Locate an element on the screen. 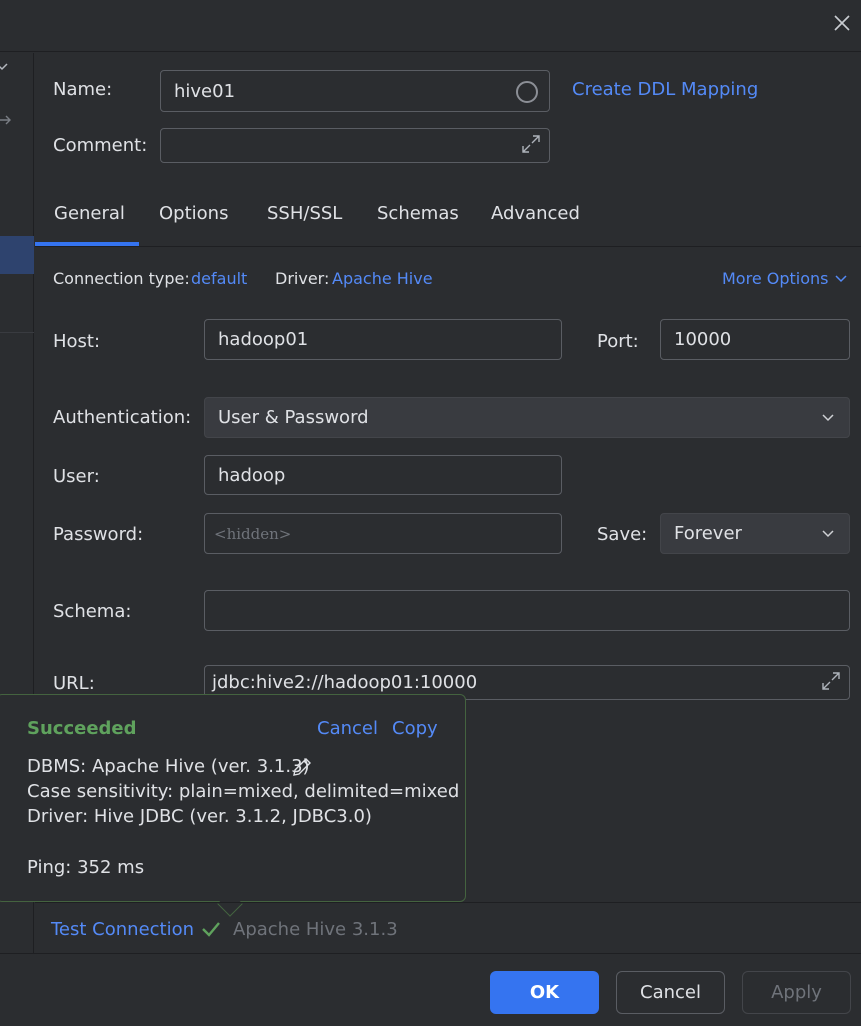 Image resolution: width=861 pixels, height=1026 pixels. schema-input is located at coordinates (527, 610).